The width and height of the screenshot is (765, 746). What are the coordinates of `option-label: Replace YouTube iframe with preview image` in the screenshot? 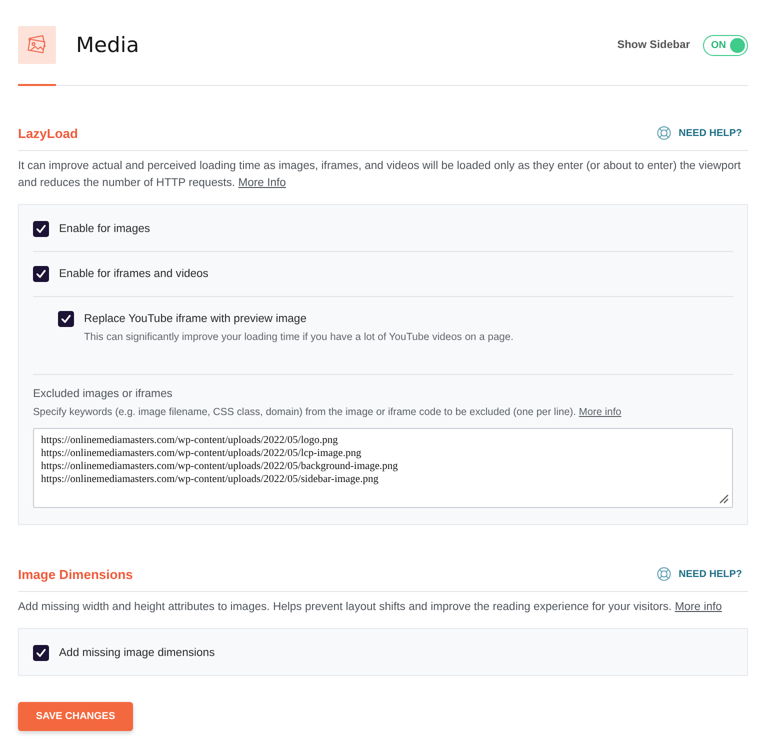 It's located at (196, 319).